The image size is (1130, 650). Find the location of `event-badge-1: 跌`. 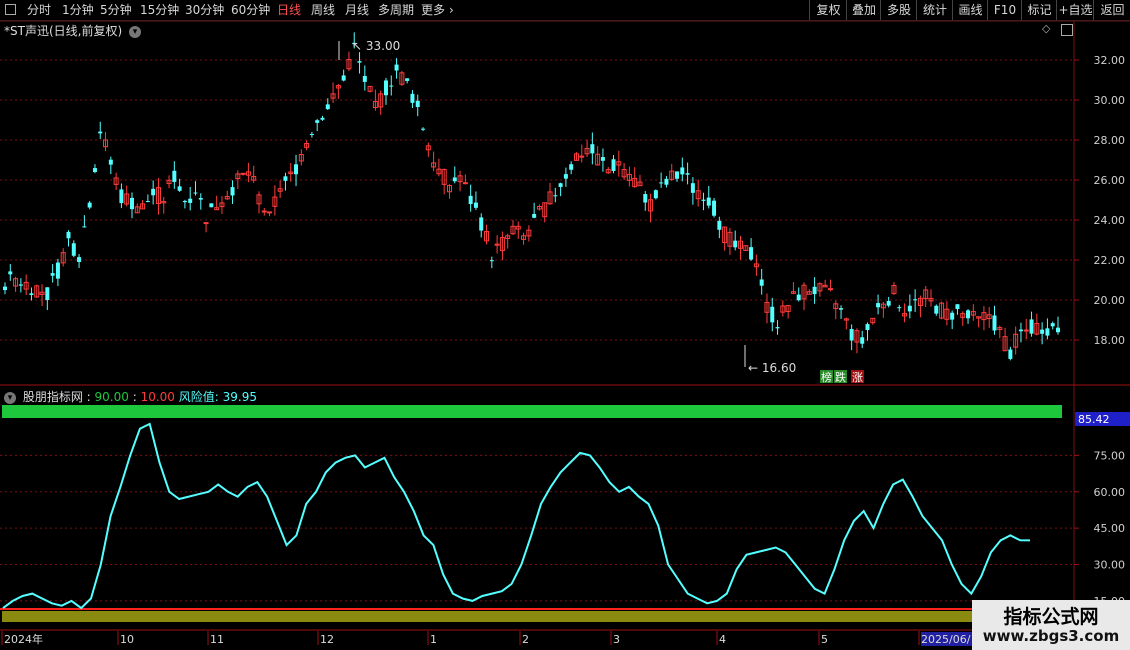

event-badge-1: 跌 is located at coordinates (840, 377).